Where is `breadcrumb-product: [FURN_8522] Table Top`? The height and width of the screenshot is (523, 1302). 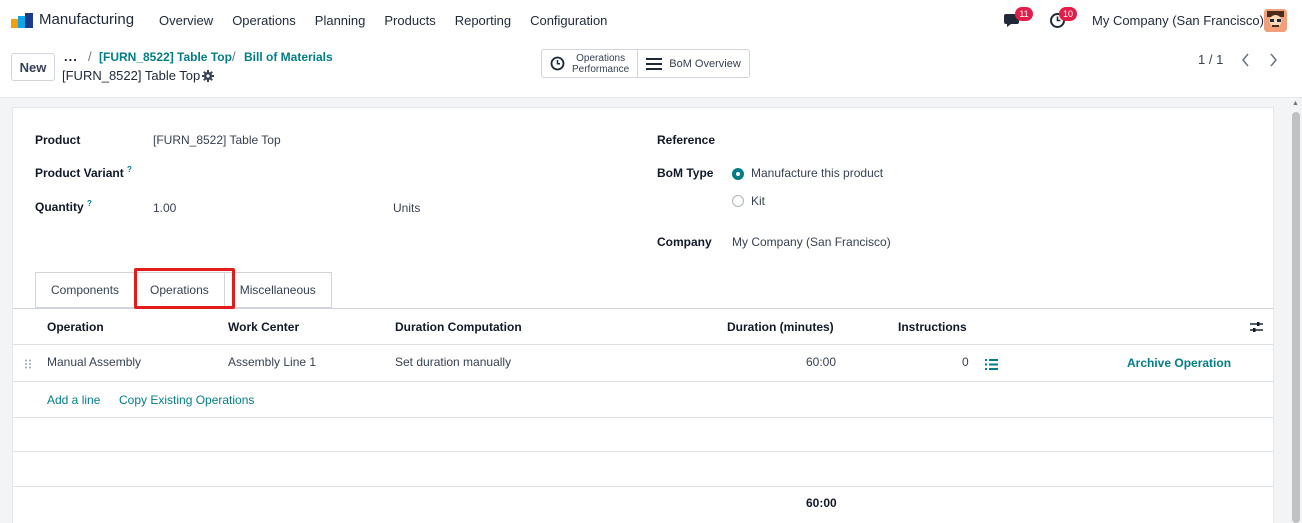
breadcrumb-product: [FURN_8522] Table Top is located at coordinates (165, 57).